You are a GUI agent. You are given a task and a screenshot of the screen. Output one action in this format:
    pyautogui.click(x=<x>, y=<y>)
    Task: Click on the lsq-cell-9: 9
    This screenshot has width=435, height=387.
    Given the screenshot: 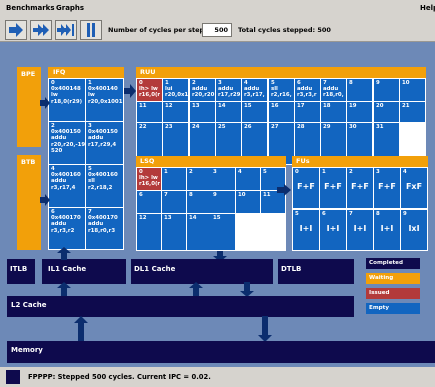 What is the action you would take?
    pyautogui.click(x=223, y=202)
    